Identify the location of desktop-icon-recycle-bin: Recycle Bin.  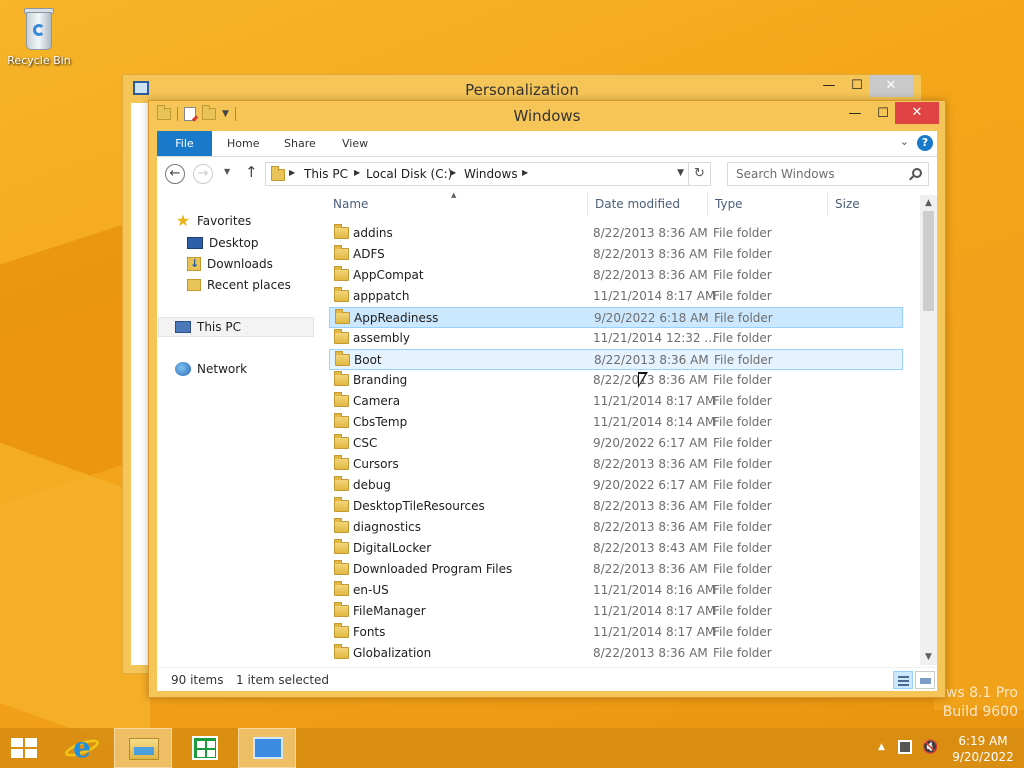
(39, 36).